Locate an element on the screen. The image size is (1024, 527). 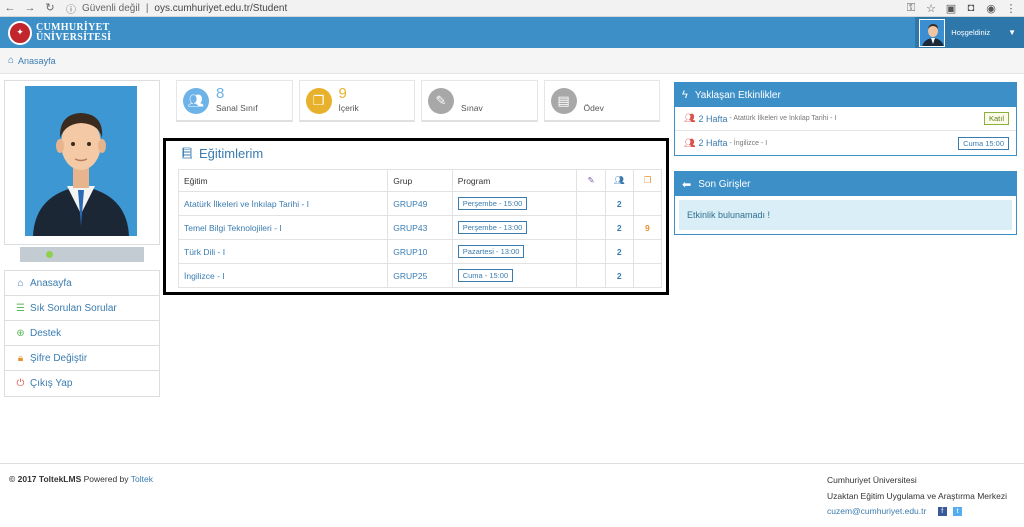
email-link: cuzem@cumhuriyet.edu.tr is located at coordinates (876, 511).